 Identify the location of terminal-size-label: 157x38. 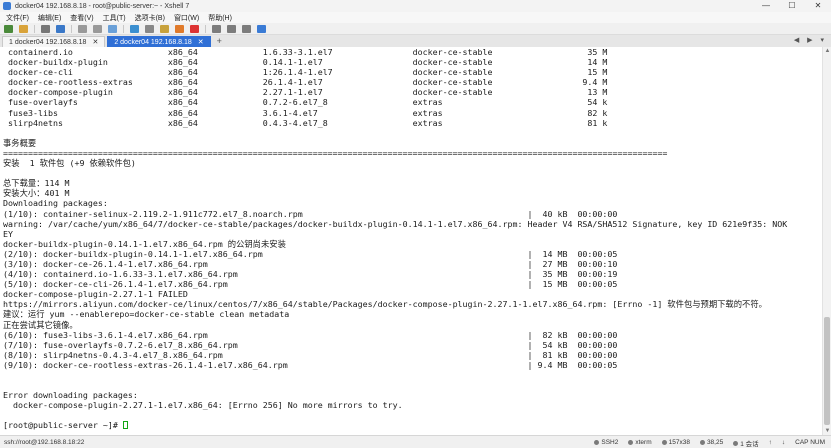
(679, 442).